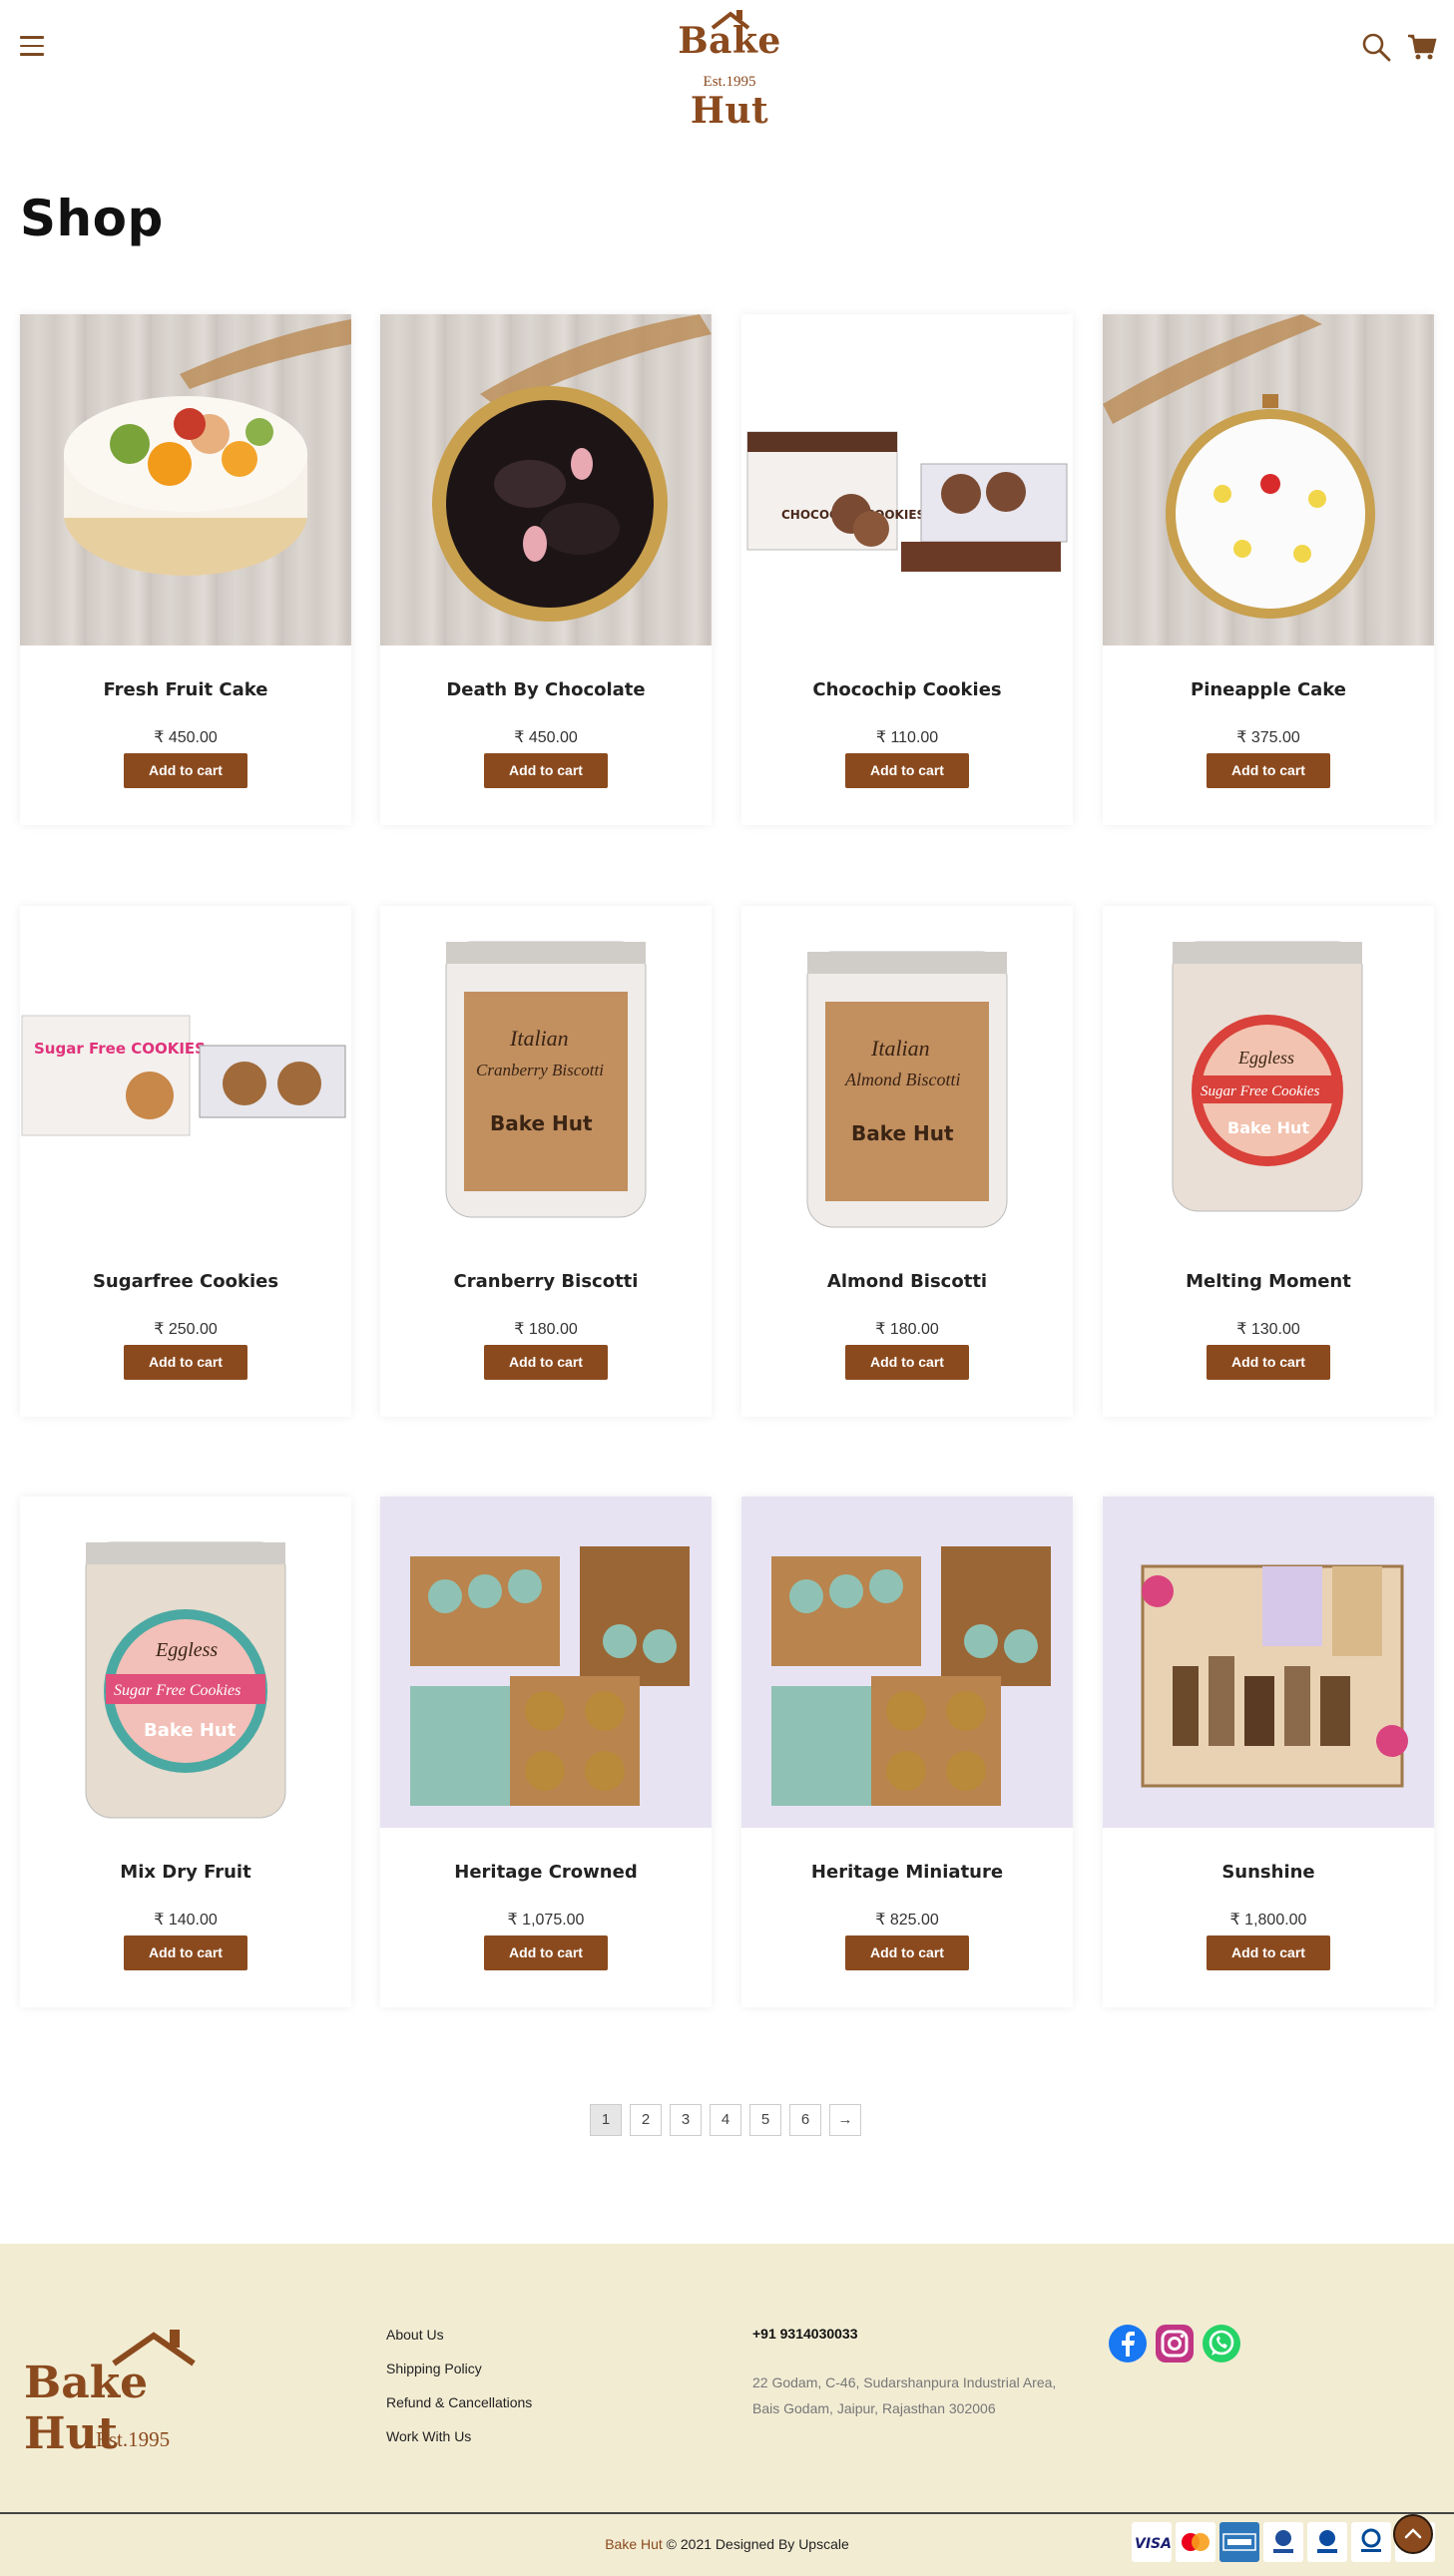  Describe the element at coordinates (185, 689) in the screenshot. I see `product-name: Fresh Fruit Cake` at that location.